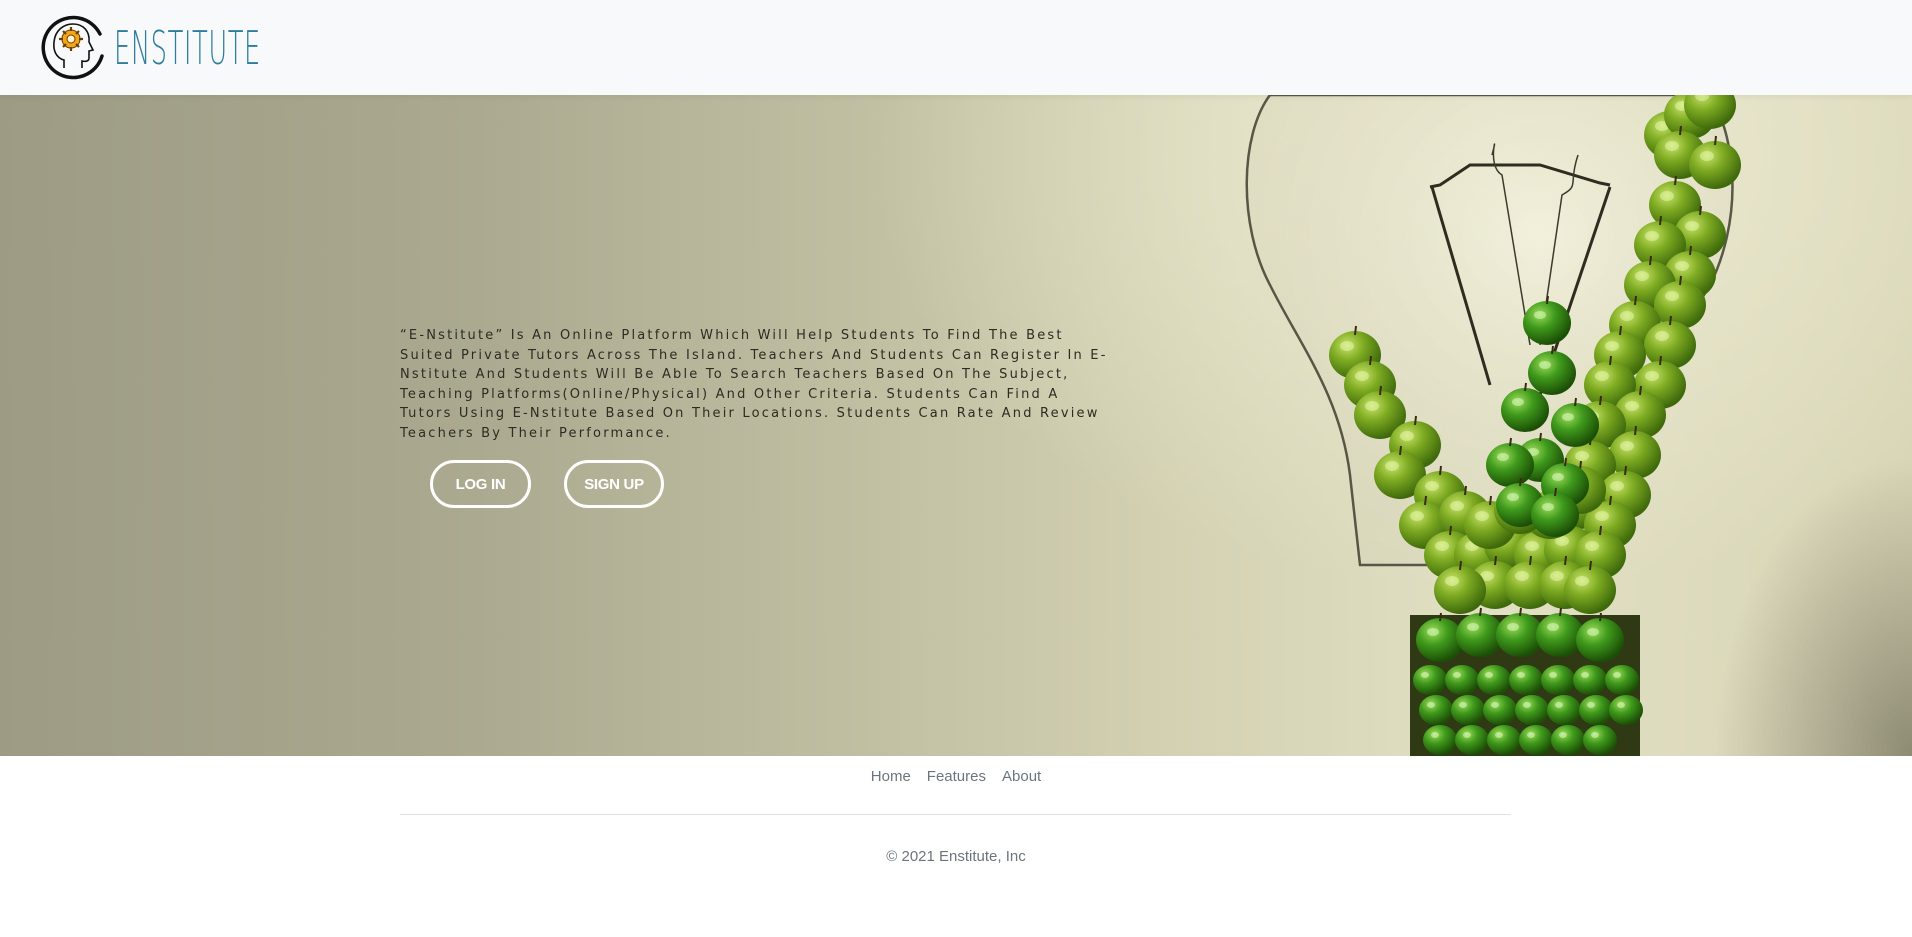 The image size is (1912, 937). Describe the element at coordinates (72, 47) in the screenshot. I see `head-brain-gear-icon` at that location.